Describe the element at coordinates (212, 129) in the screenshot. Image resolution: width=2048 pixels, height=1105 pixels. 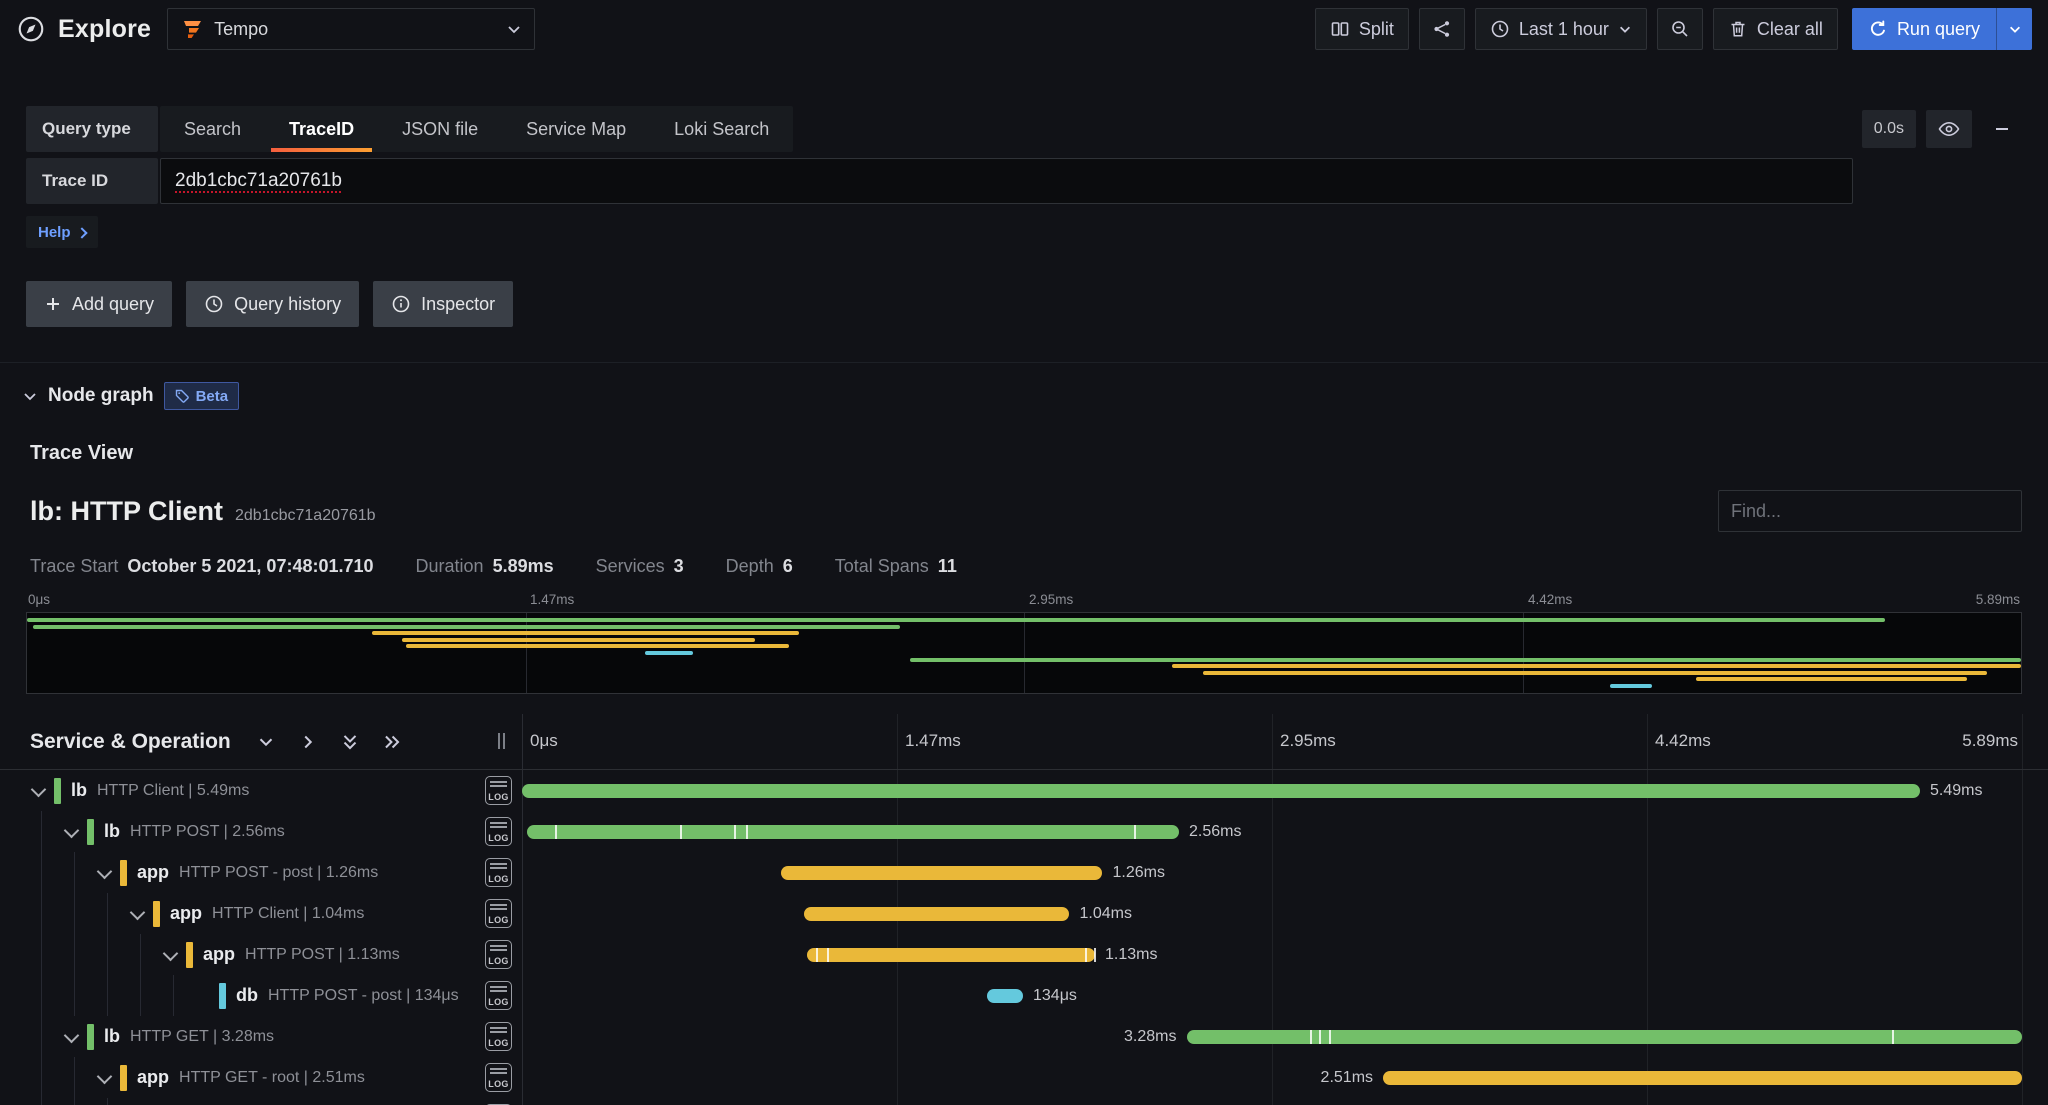
I see `tab-search: Search` at that location.